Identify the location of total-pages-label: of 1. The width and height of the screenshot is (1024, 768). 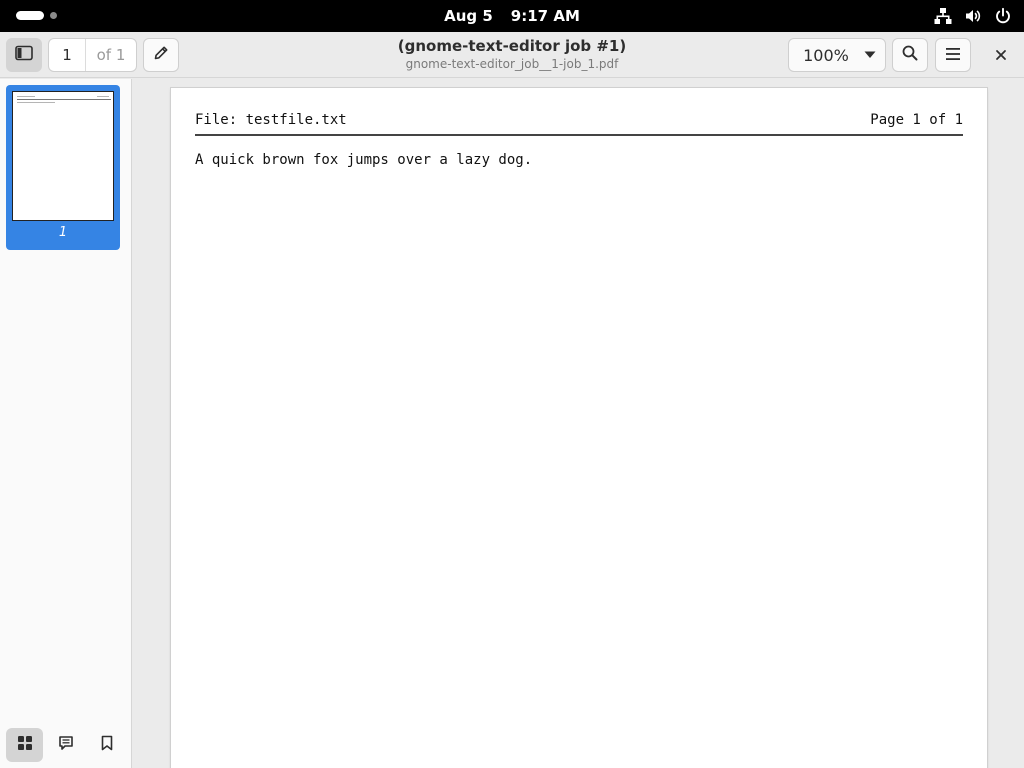
(111, 55).